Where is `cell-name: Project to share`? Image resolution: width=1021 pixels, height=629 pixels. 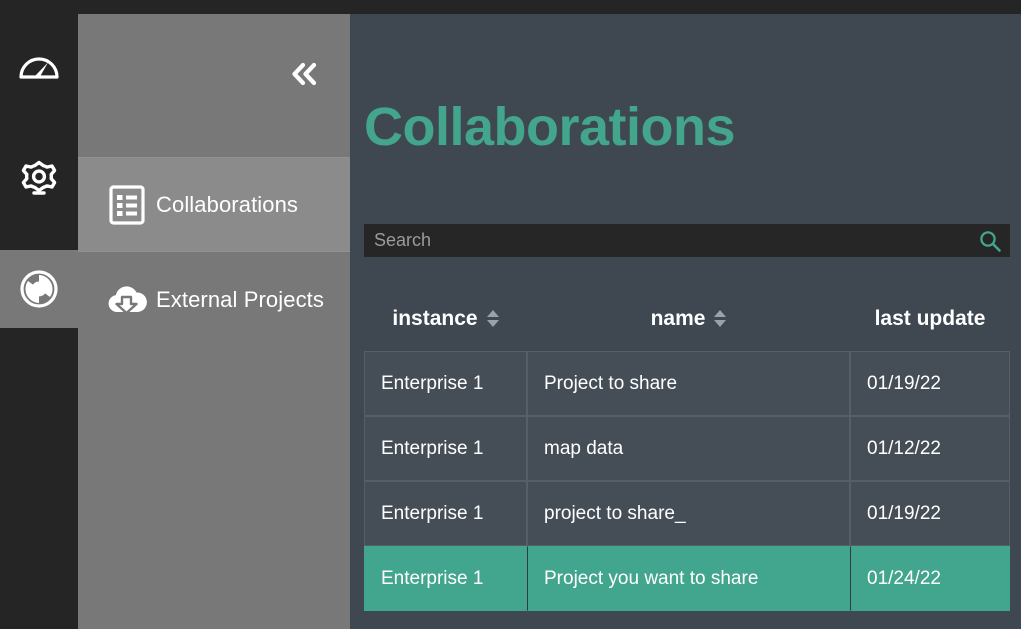 cell-name: Project to share is located at coordinates (688, 383).